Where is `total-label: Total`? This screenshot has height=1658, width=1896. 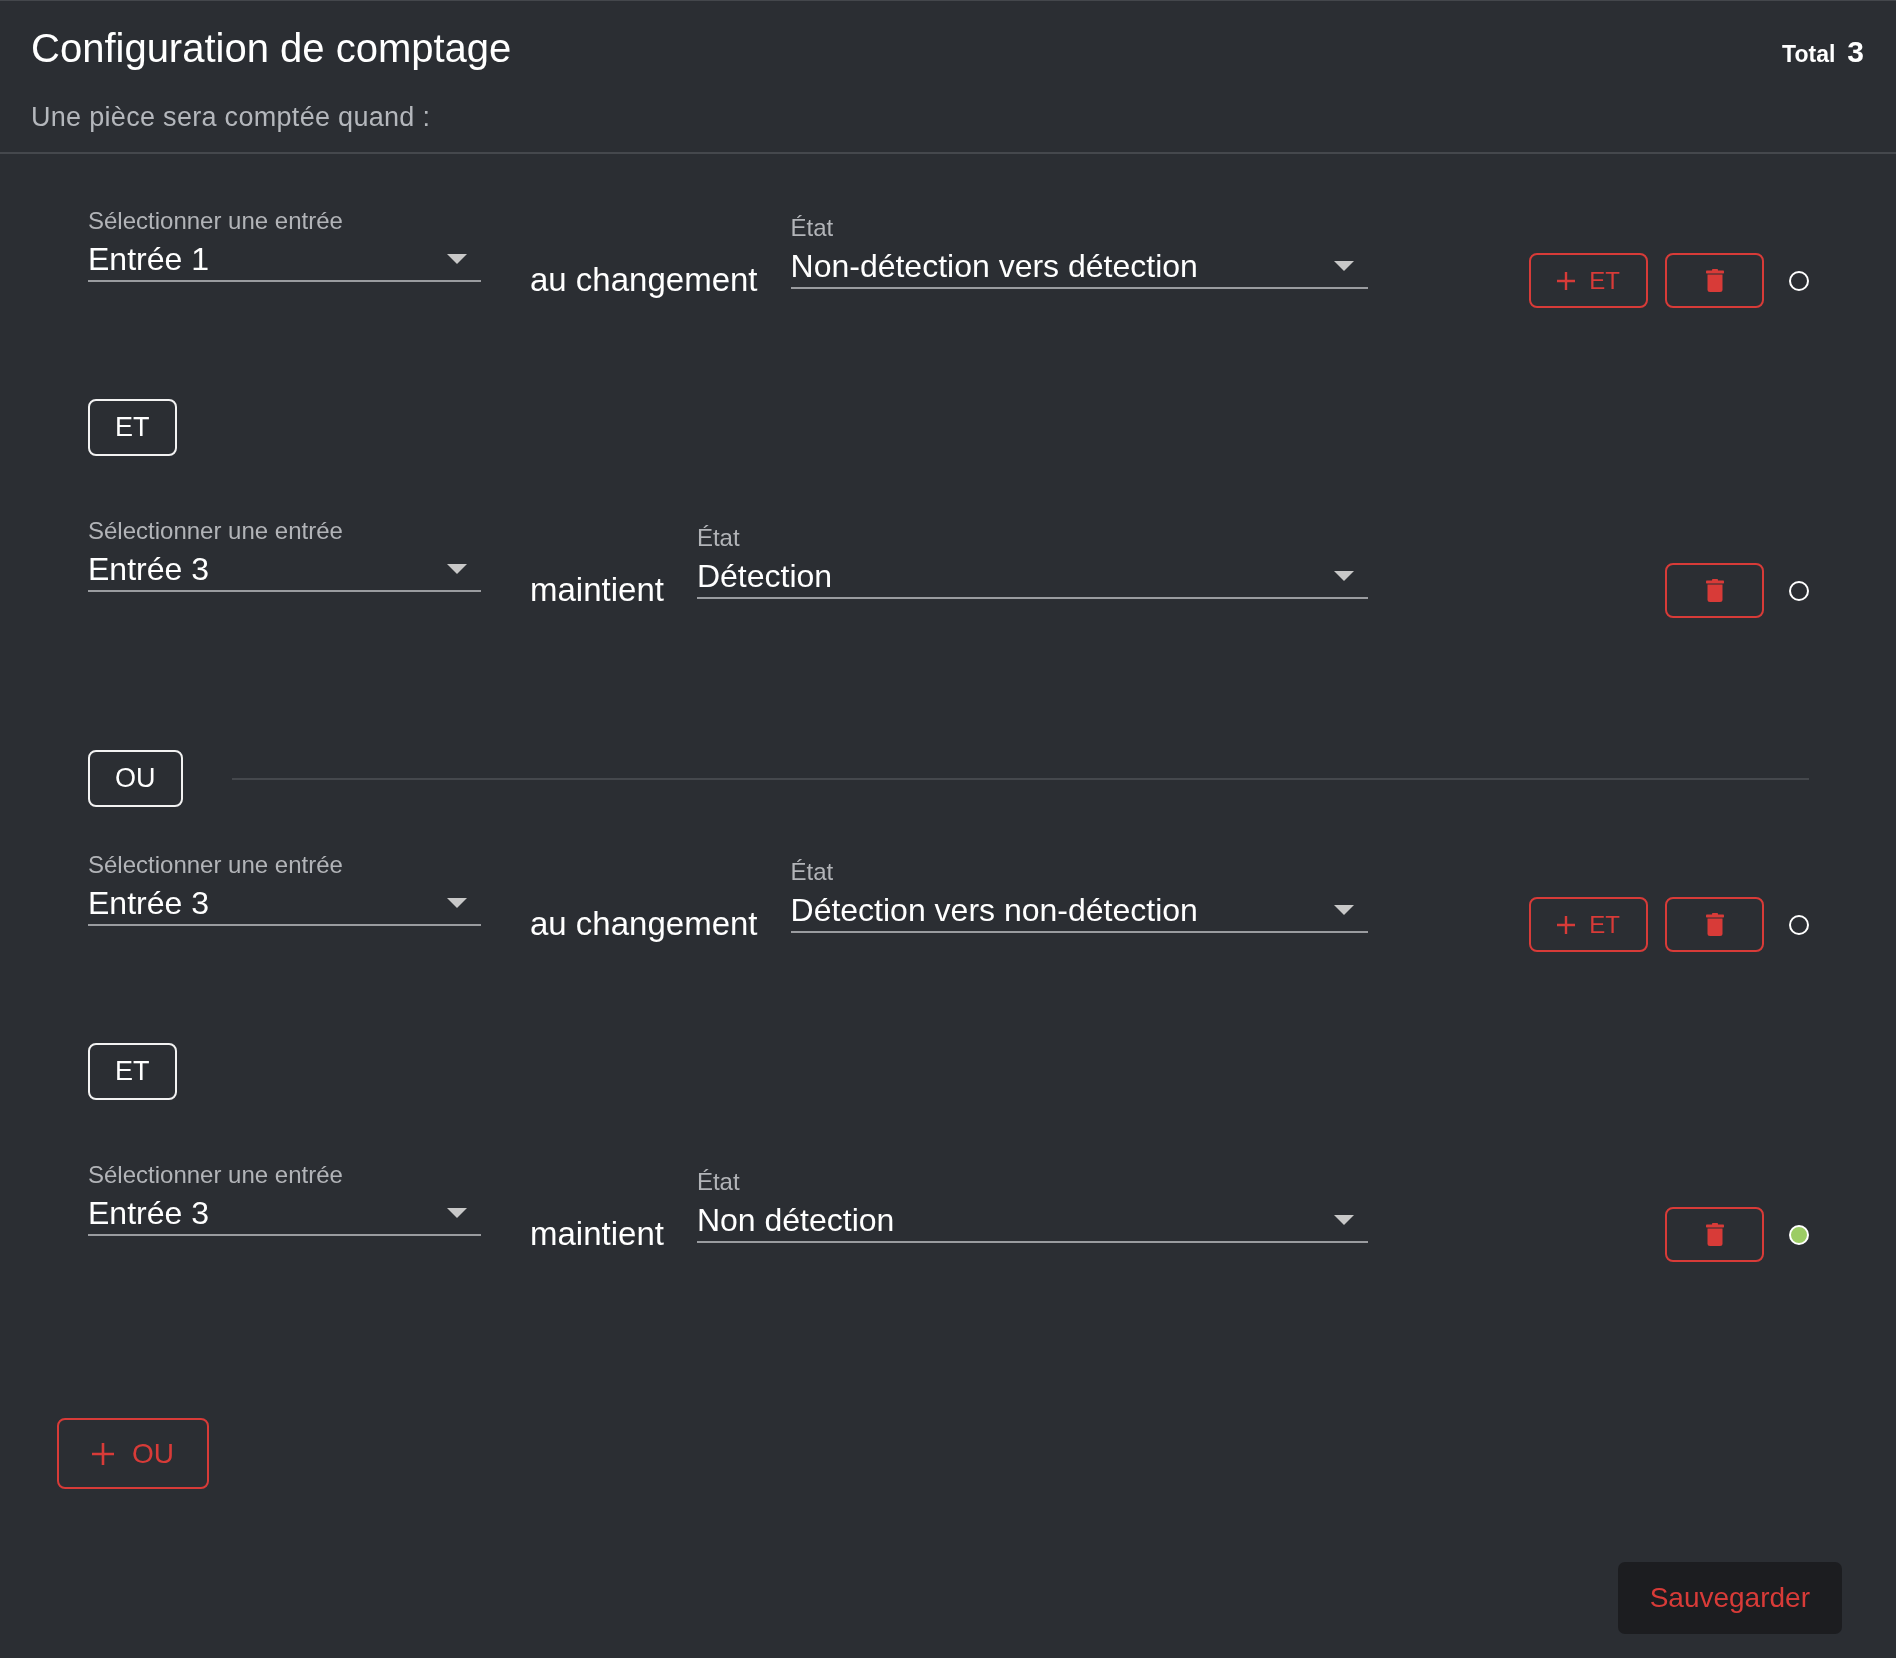 total-label: Total is located at coordinates (1809, 54).